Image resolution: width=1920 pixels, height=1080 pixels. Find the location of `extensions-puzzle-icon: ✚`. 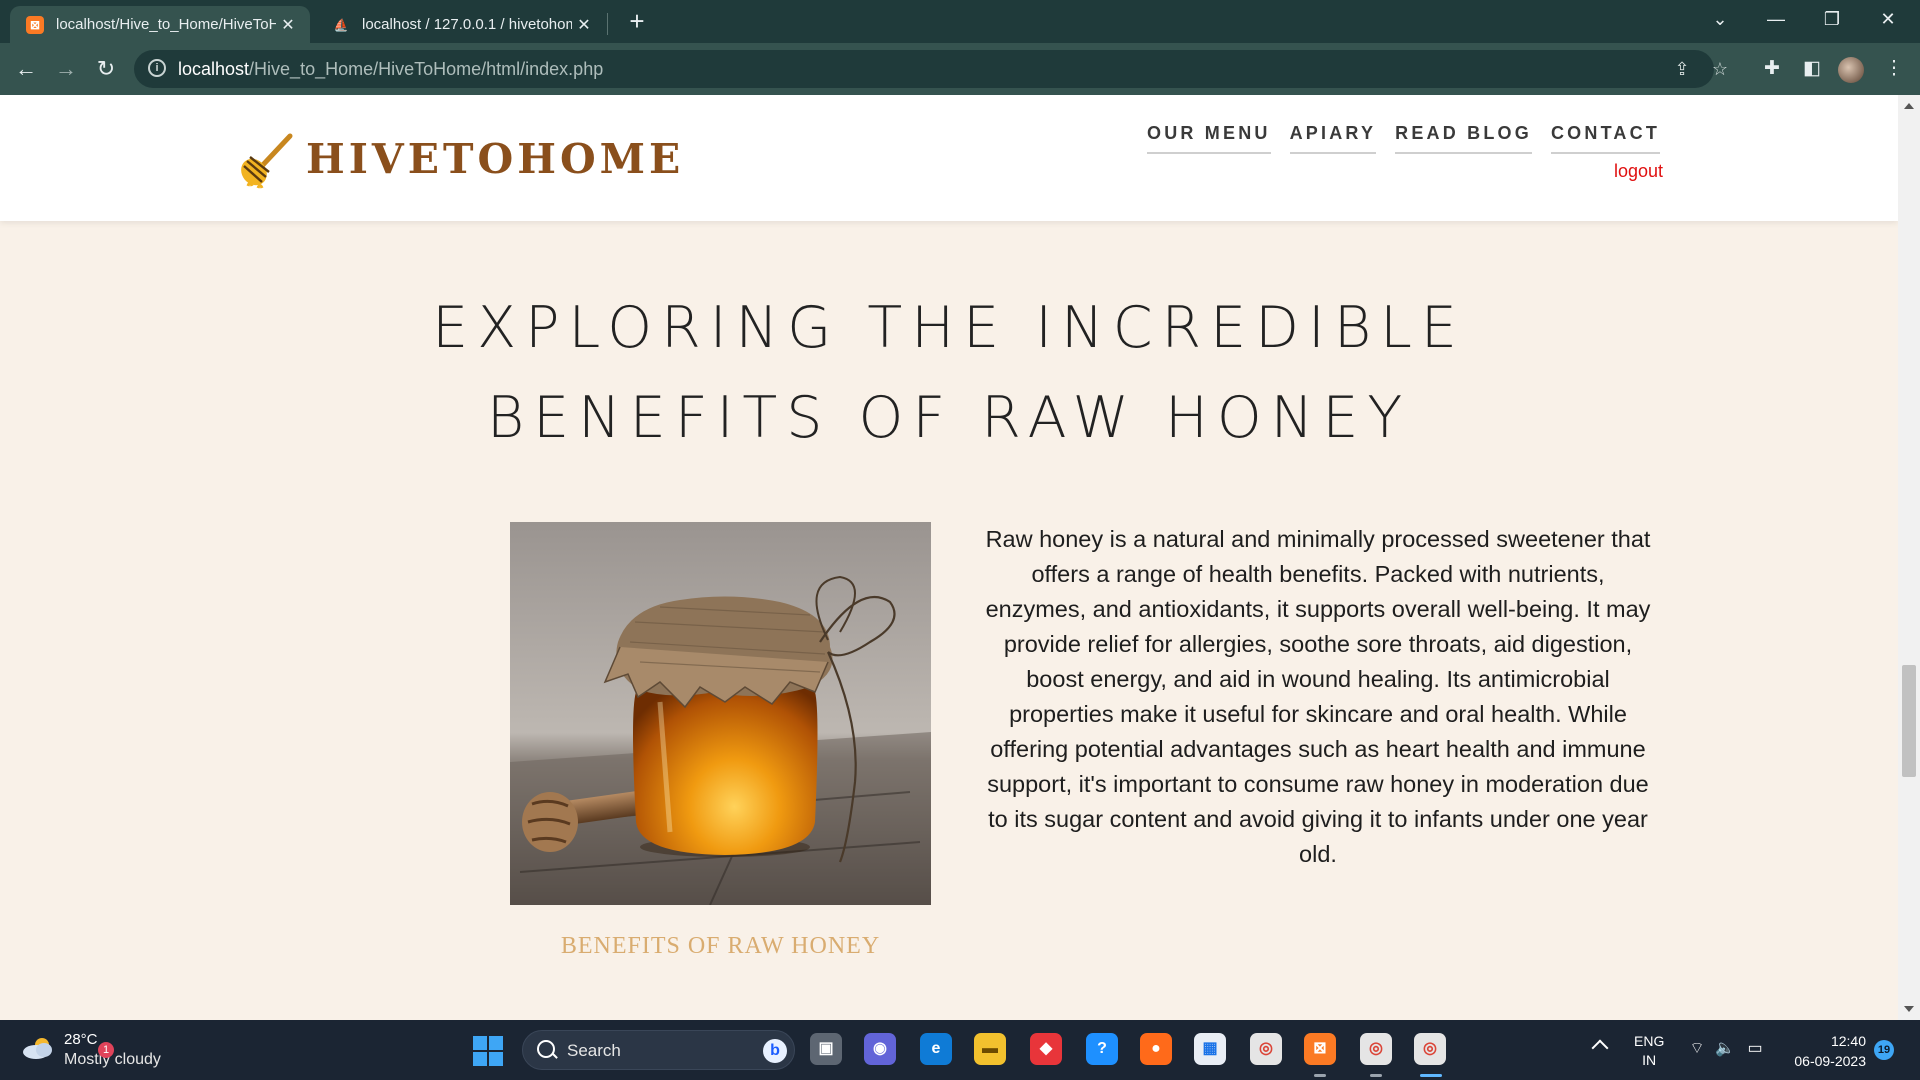

extensions-puzzle-icon: ✚ is located at coordinates (1772, 69).